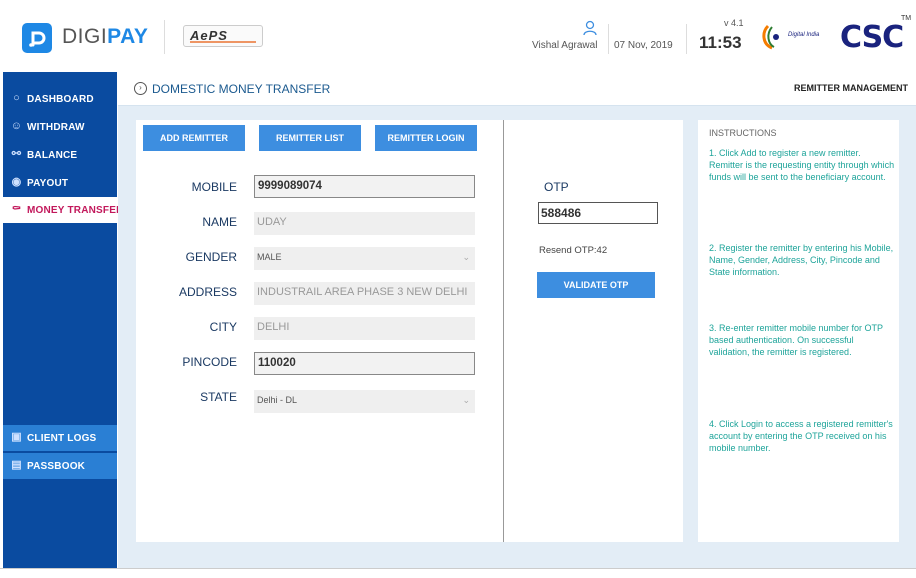 Image resolution: width=916 pixels, height=578 pixels. Describe the element at coordinates (140, 88) in the screenshot. I see `chevron-right-icon: ›` at that location.